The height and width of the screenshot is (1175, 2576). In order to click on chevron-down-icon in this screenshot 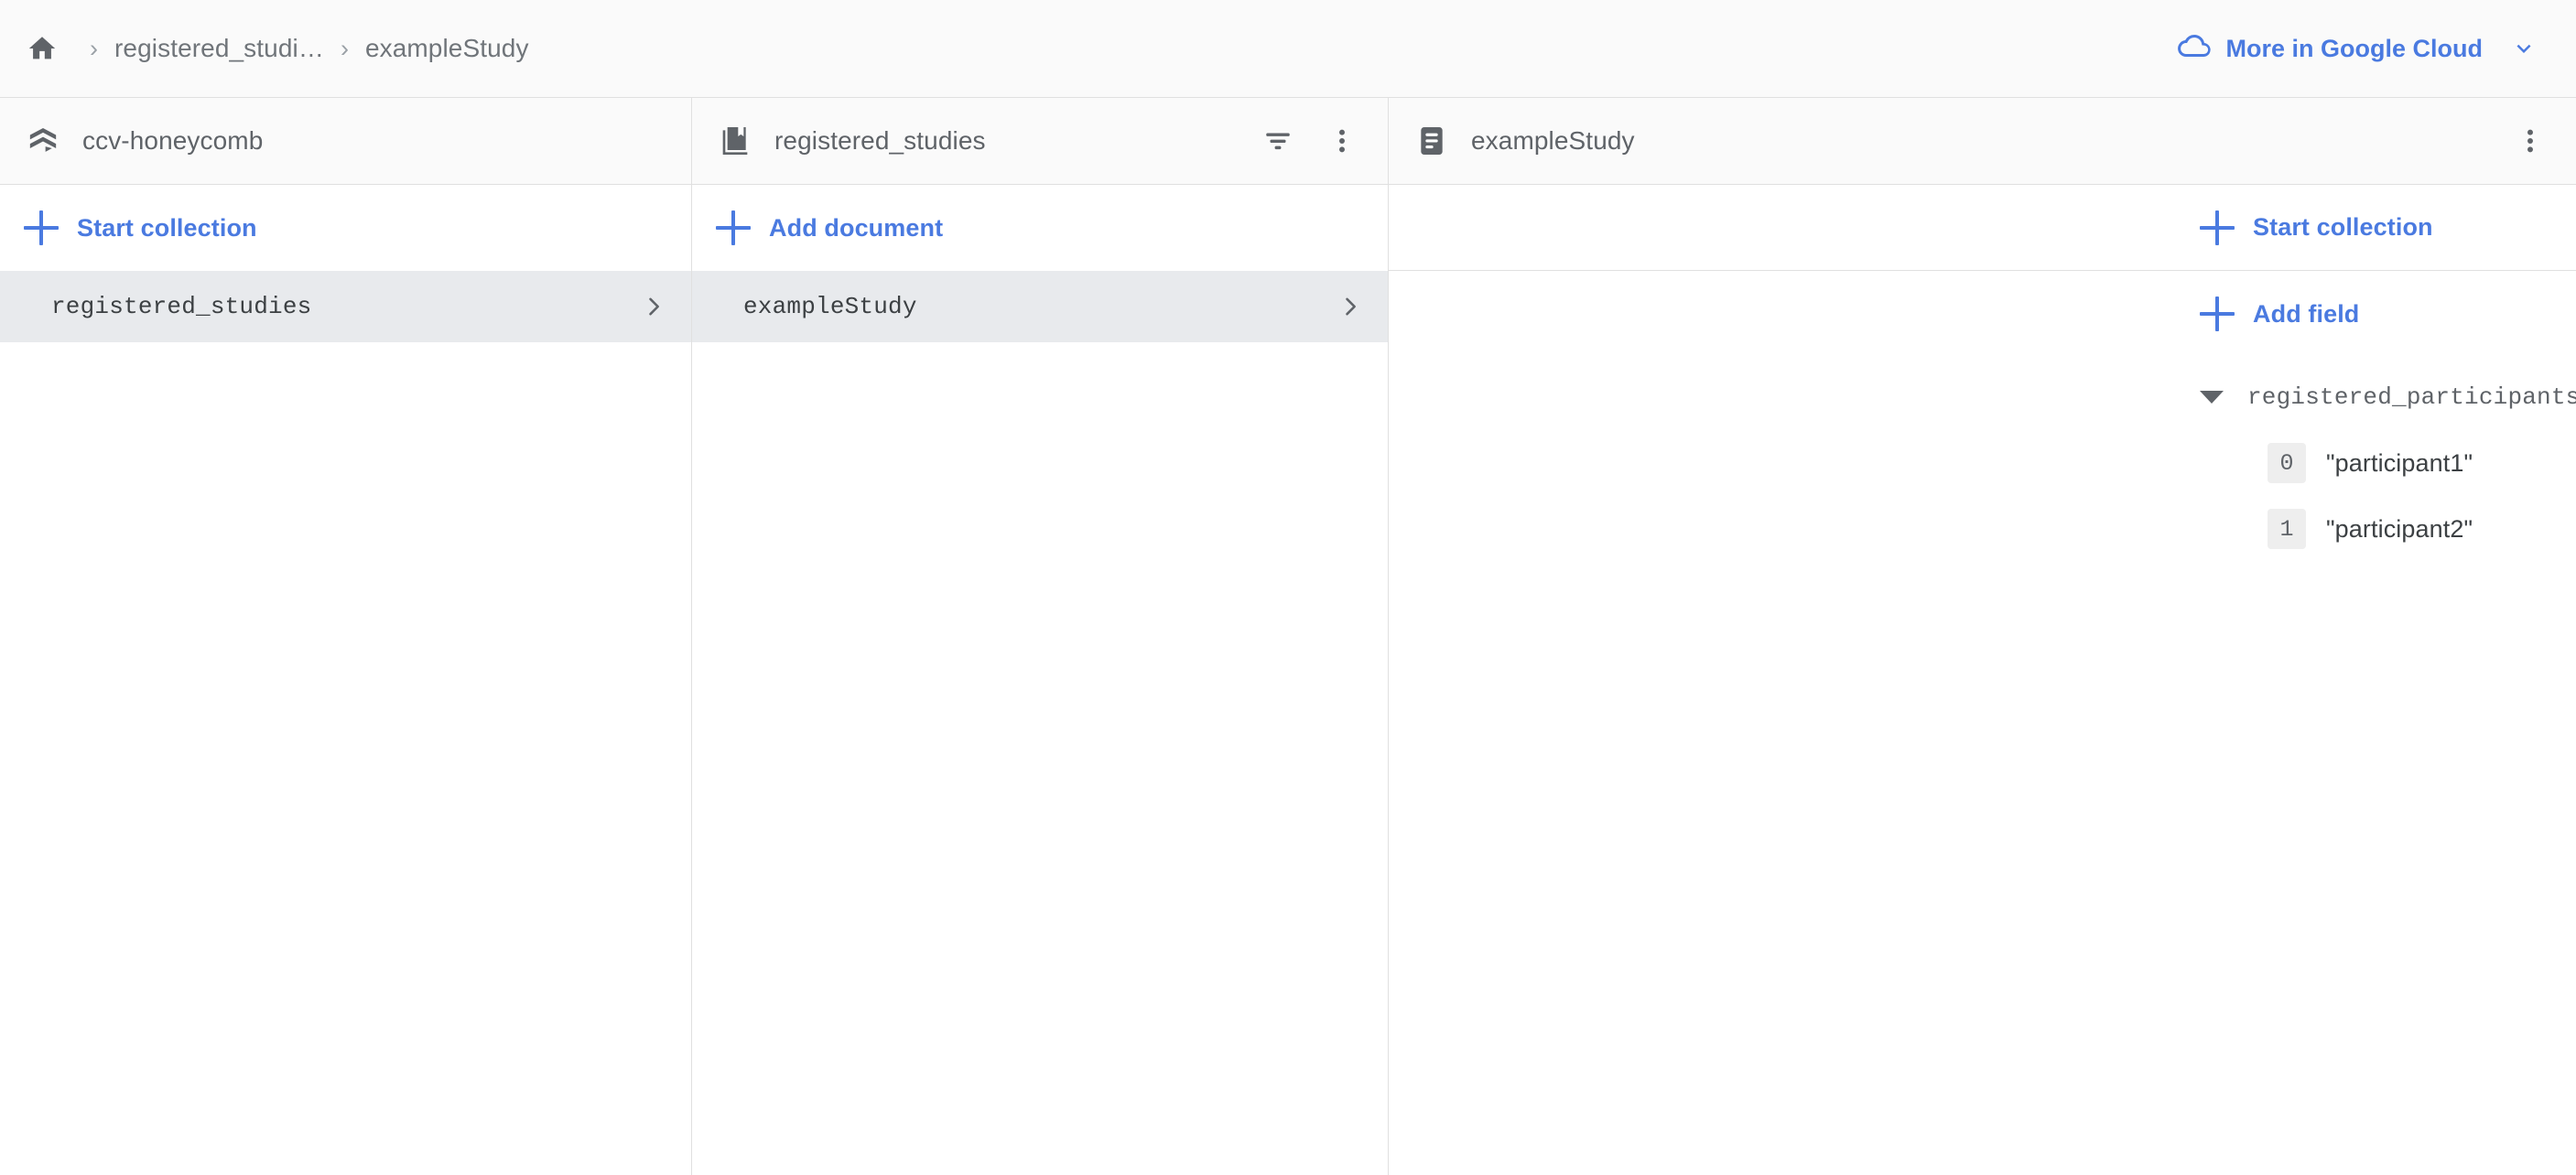, I will do `click(2524, 48)`.